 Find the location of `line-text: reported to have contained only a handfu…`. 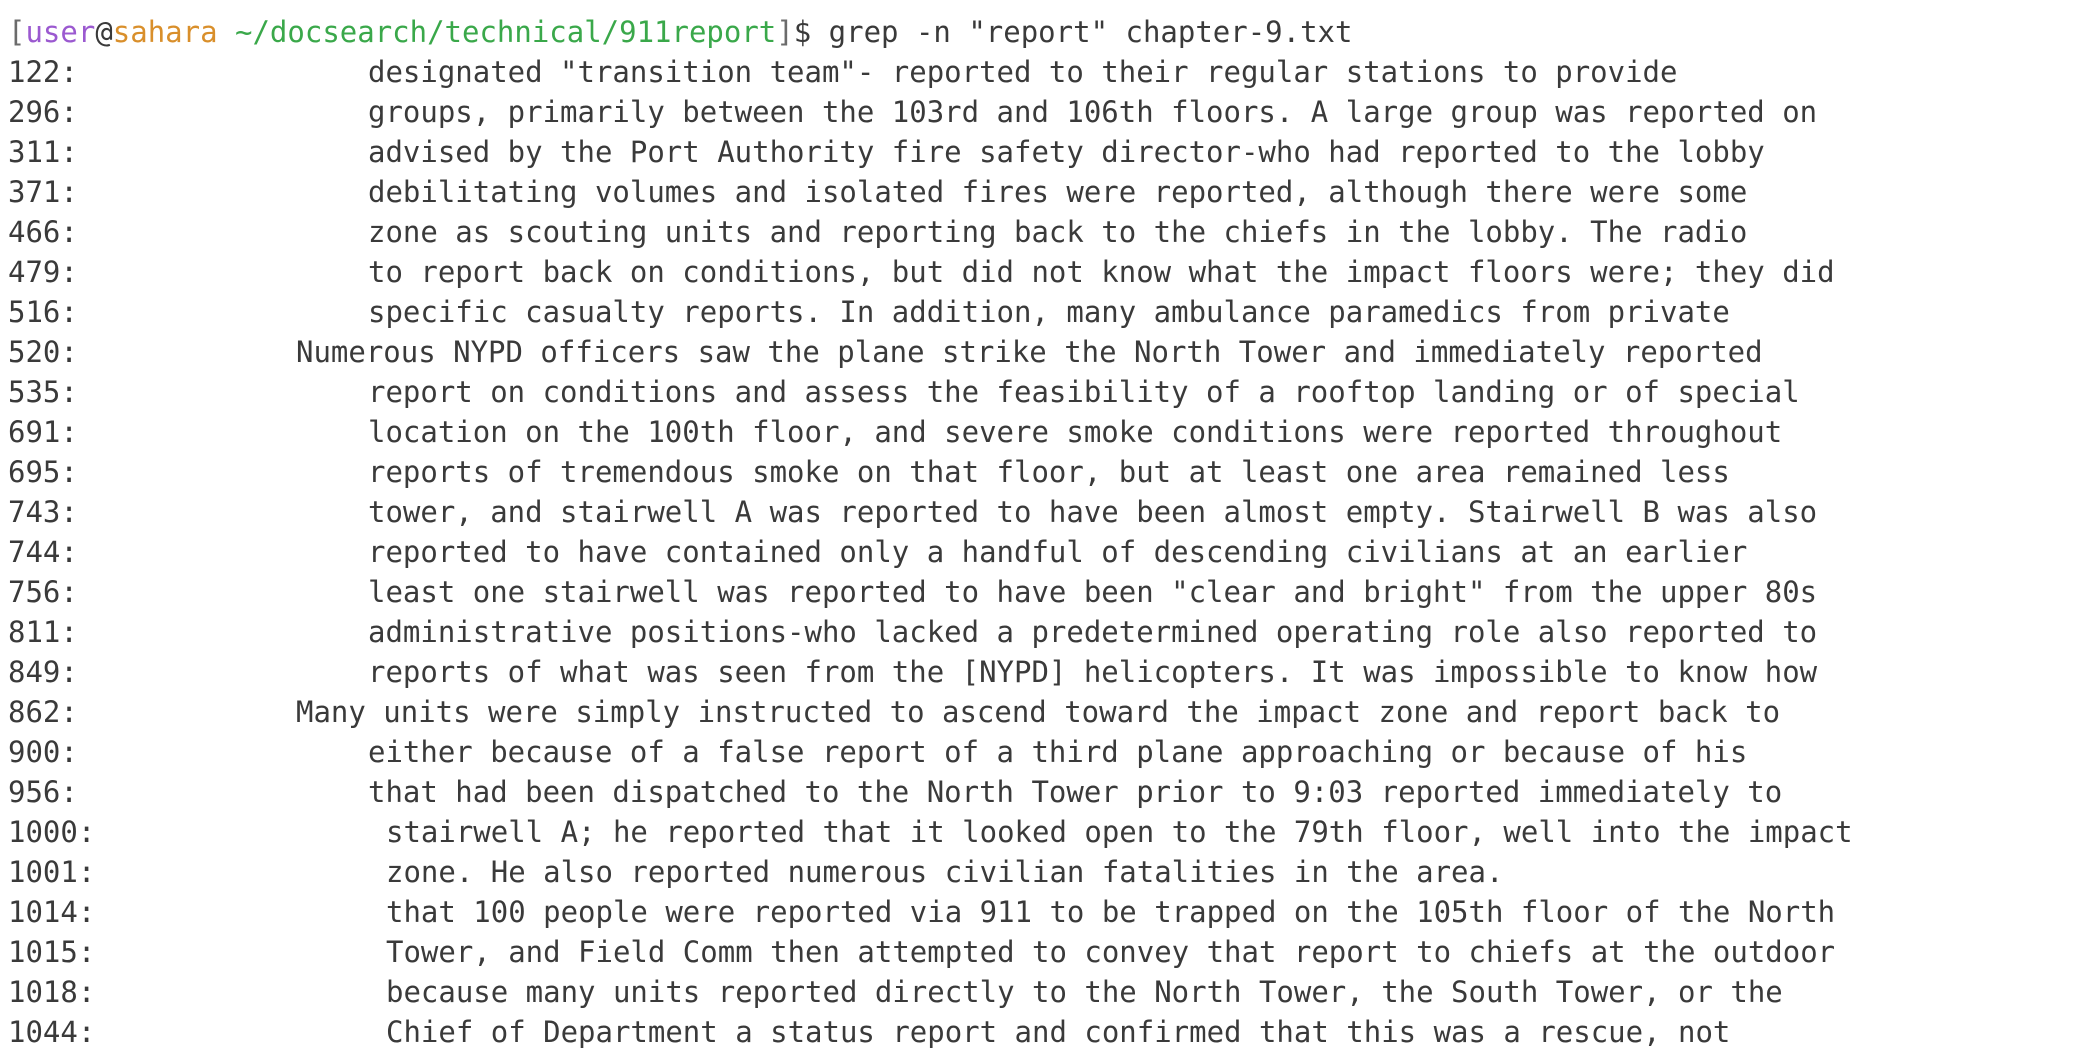

line-text: reported to have contained only a handfu… is located at coordinates (1058, 552).